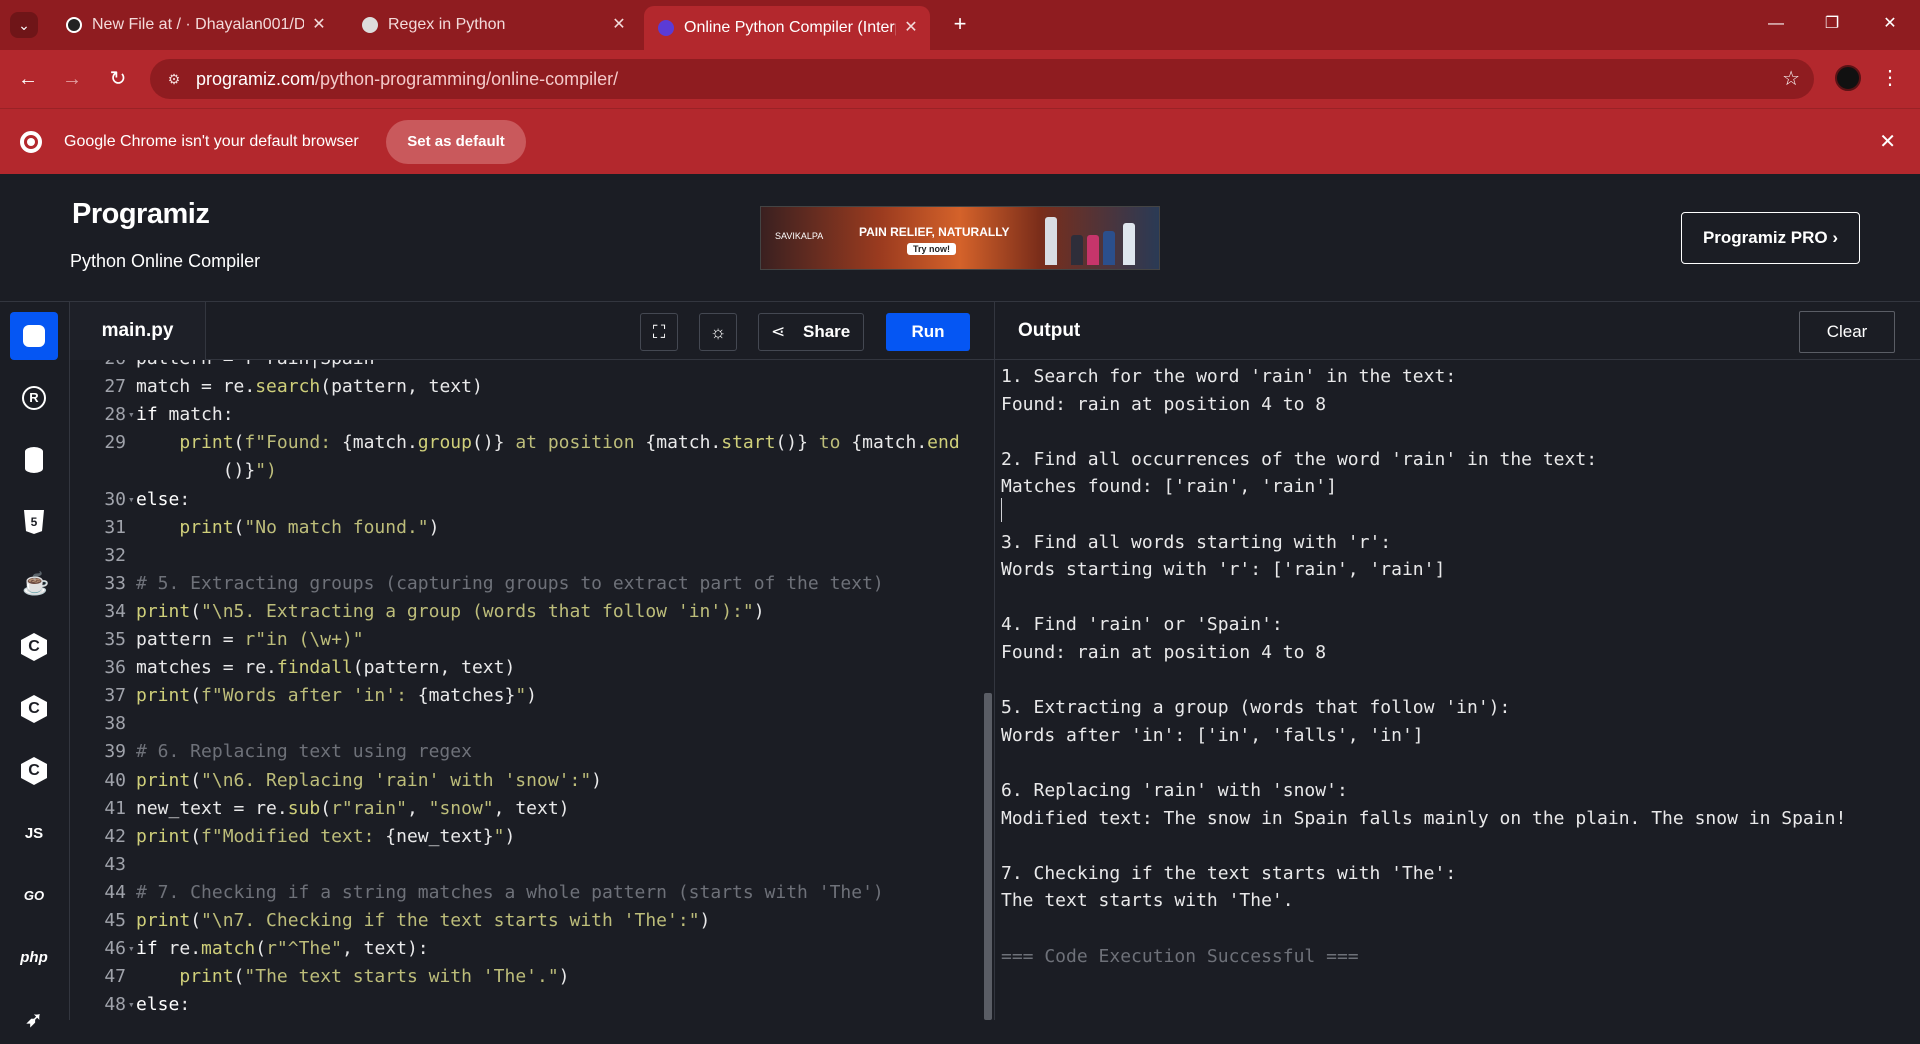  What do you see at coordinates (185, 415) in the screenshot?
I see `code-text: if match:` at bounding box center [185, 415].